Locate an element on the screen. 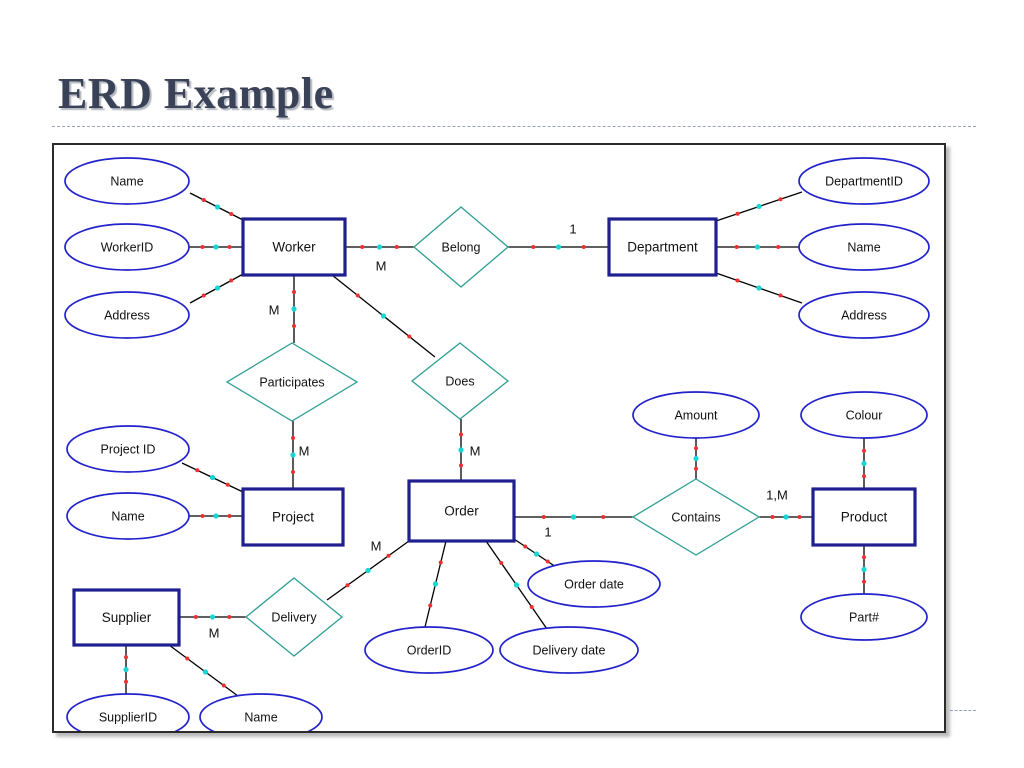  entity-project: Project is located at coordinates (293, 517).